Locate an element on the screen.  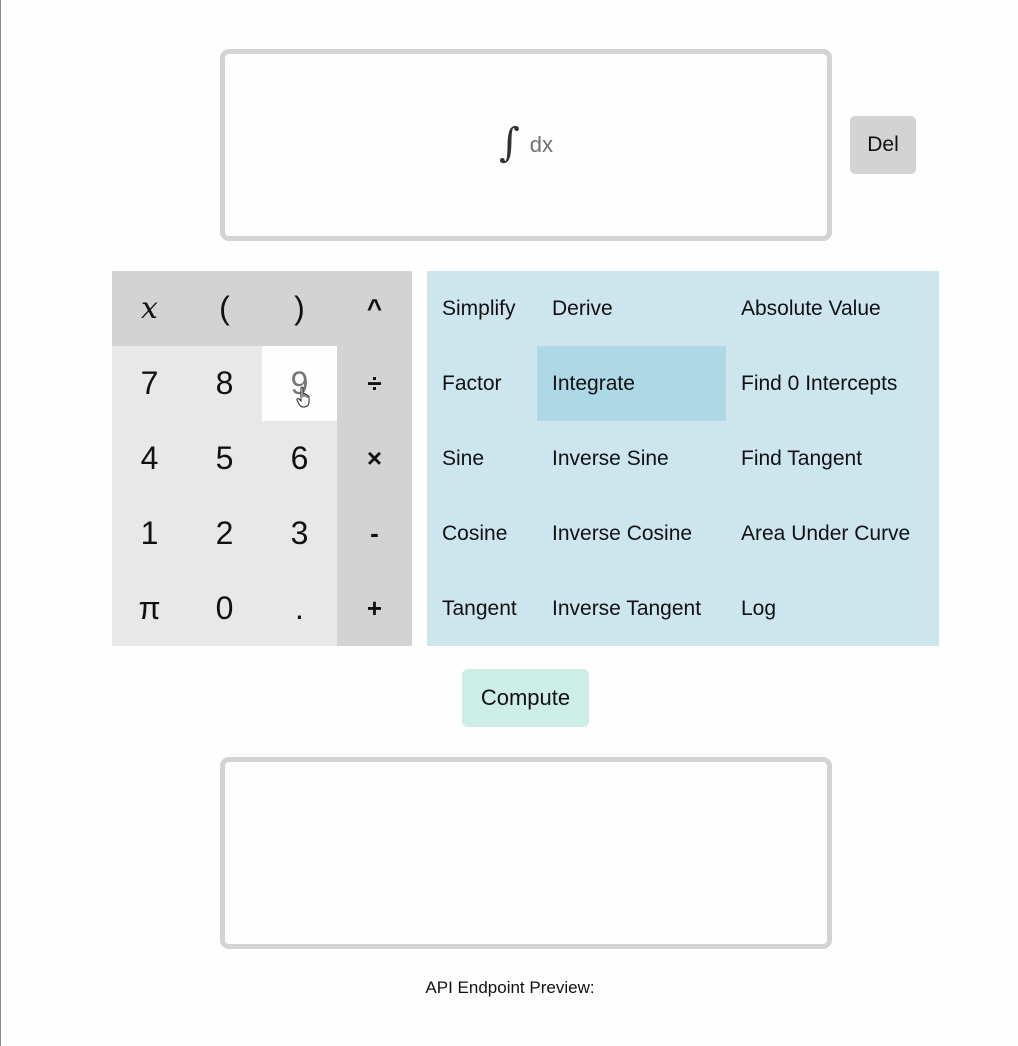
key-6: 6 is located at coordinates (299, 458).